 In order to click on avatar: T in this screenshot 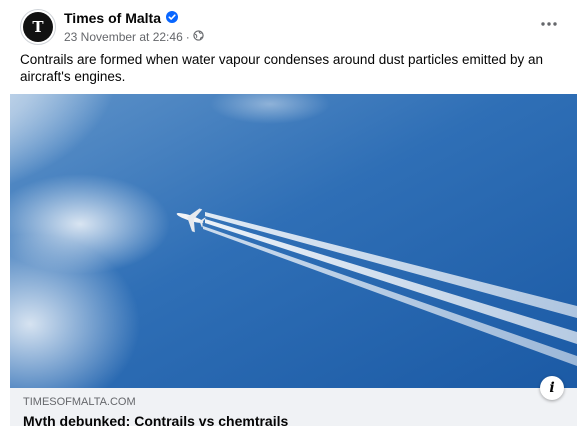, I will do `click(38, 27)`.